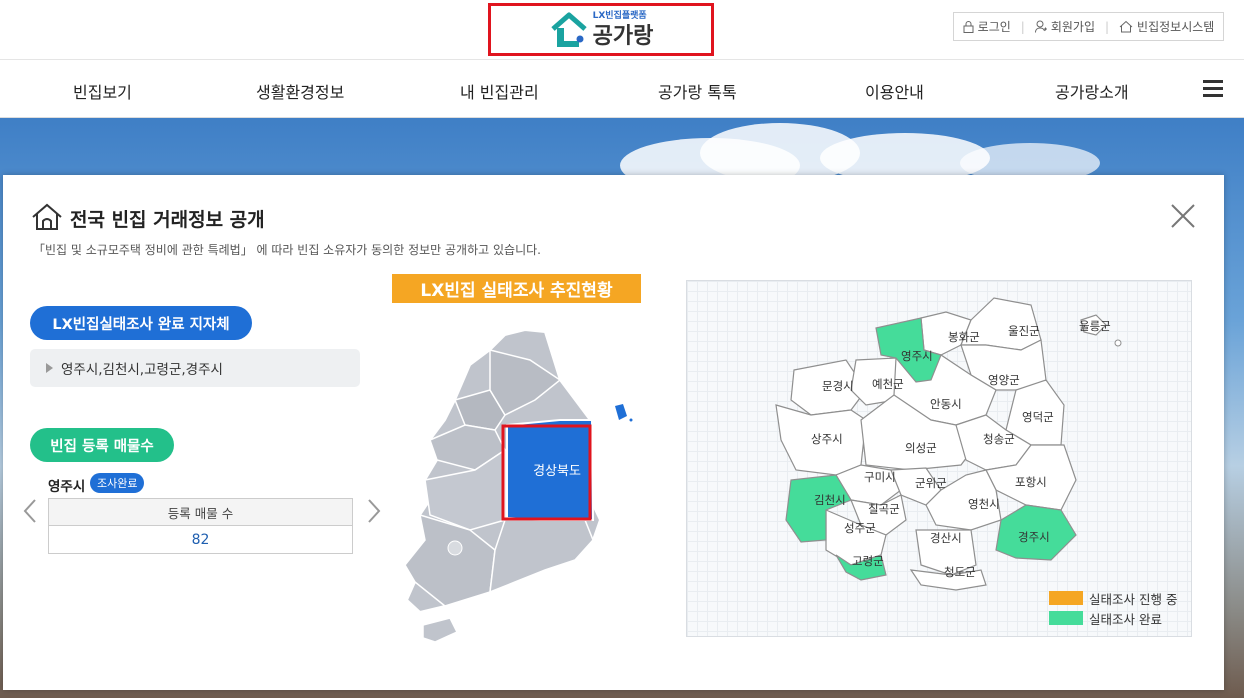 The width and height of the screenshot is (1244, 698). Describe the element at coordinates (894, 91) in the screenshot. I see `nav-item-guide: 이용안내` at that location.